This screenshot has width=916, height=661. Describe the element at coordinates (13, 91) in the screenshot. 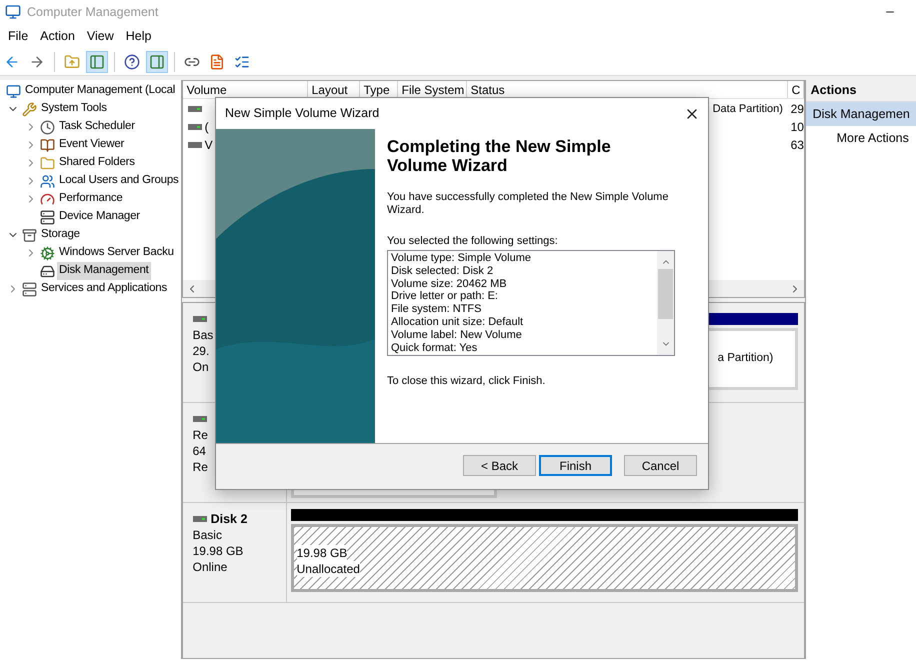

I see `computer-icon` at that location.